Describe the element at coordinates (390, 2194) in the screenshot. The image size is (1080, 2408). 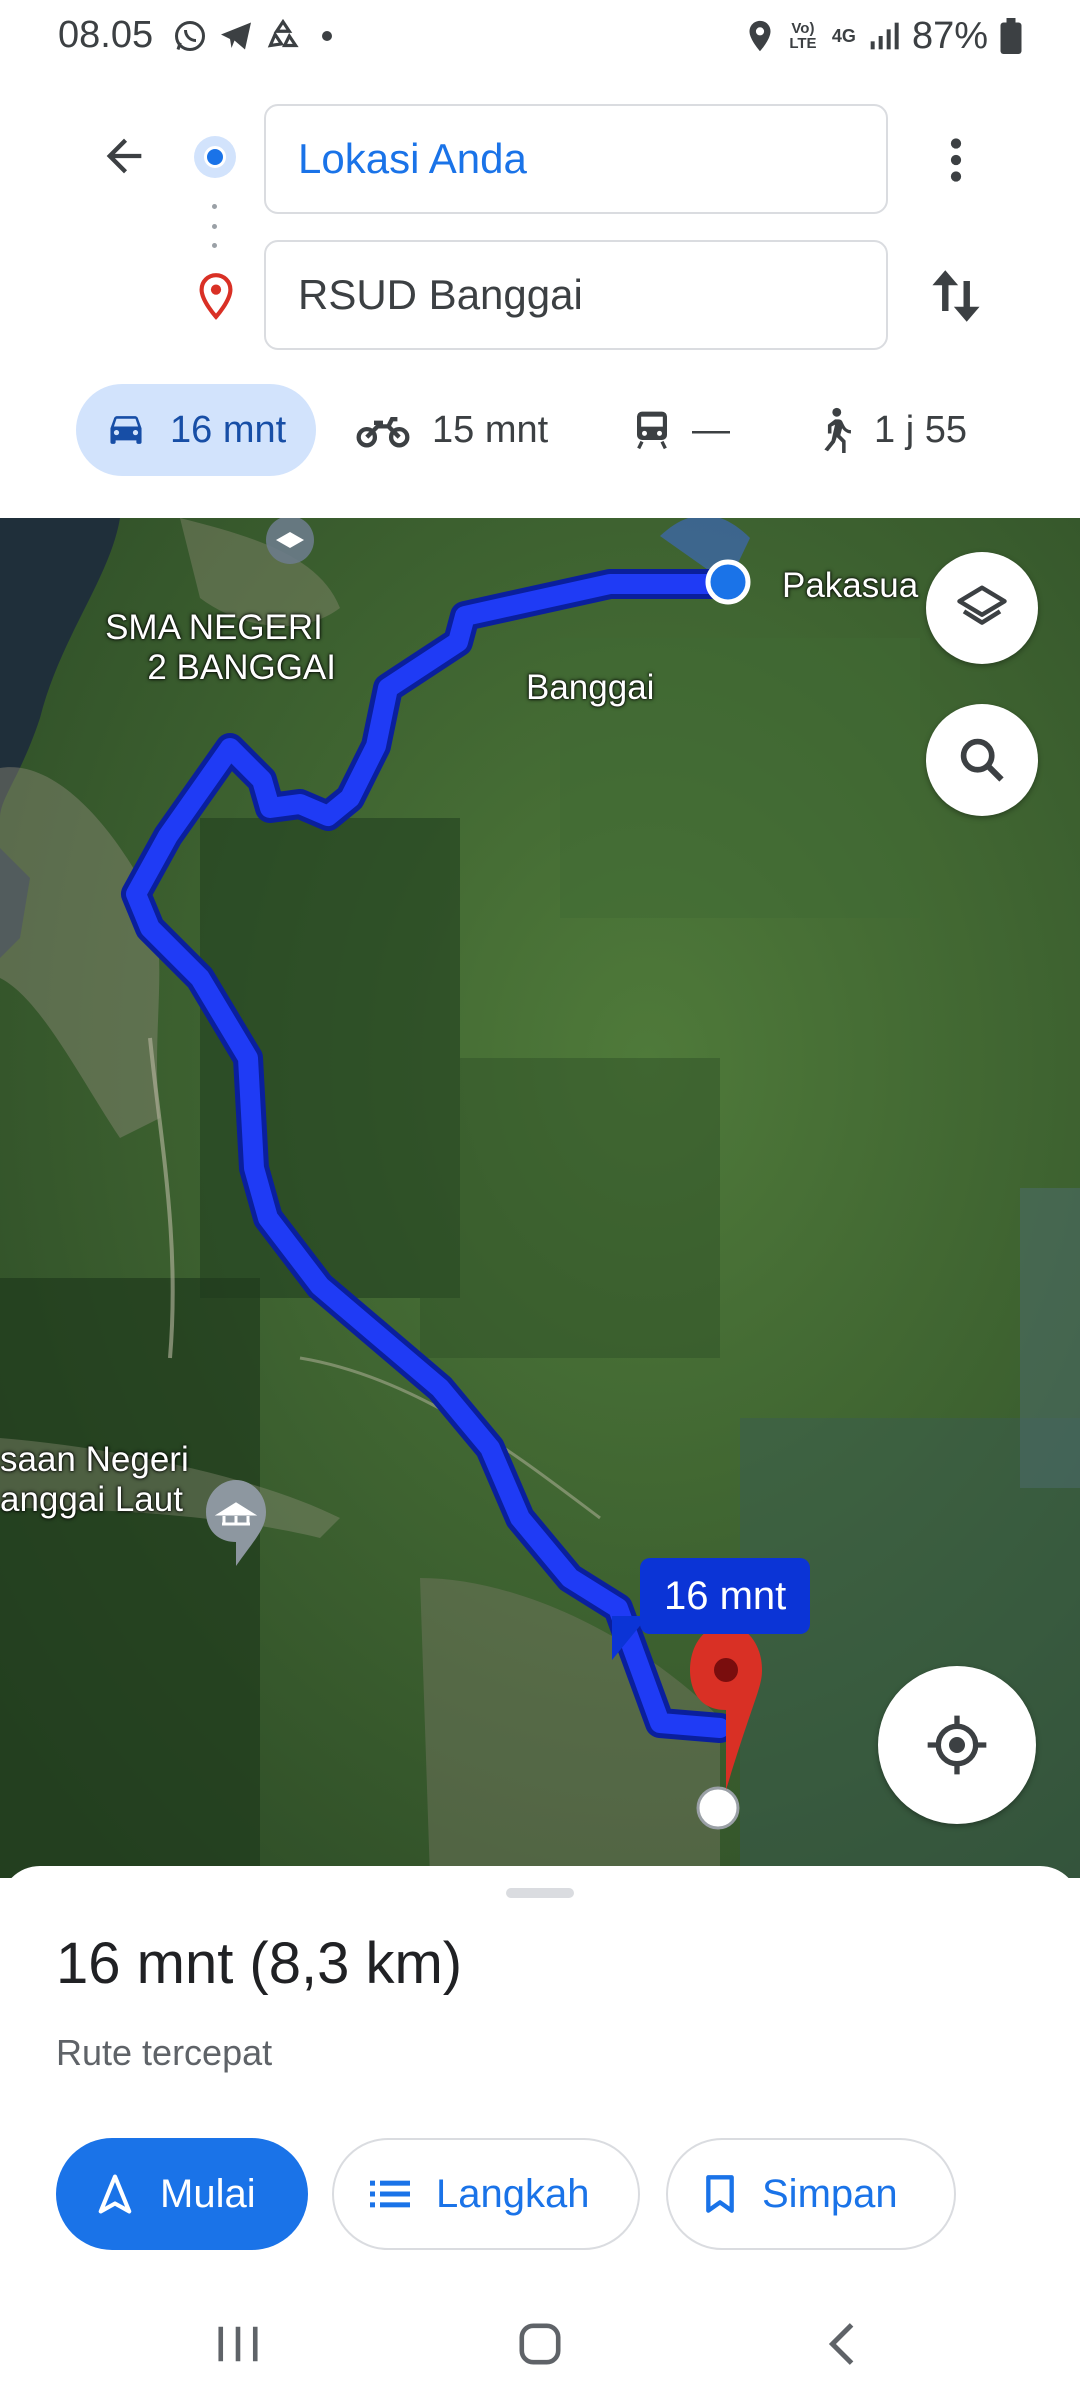
I see `list-icon` at that location.